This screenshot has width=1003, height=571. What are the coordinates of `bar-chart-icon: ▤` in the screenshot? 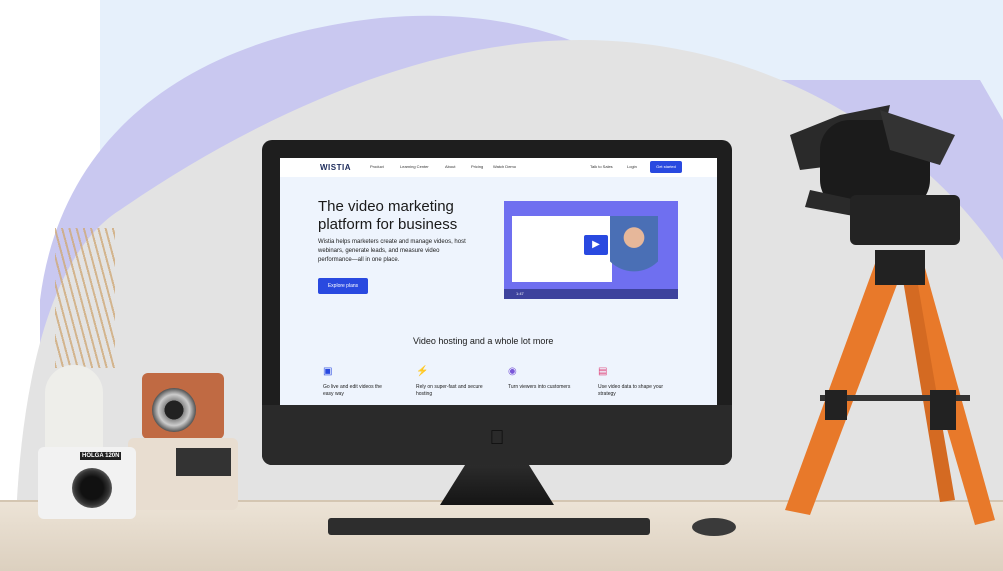 It's located at (603, 371).